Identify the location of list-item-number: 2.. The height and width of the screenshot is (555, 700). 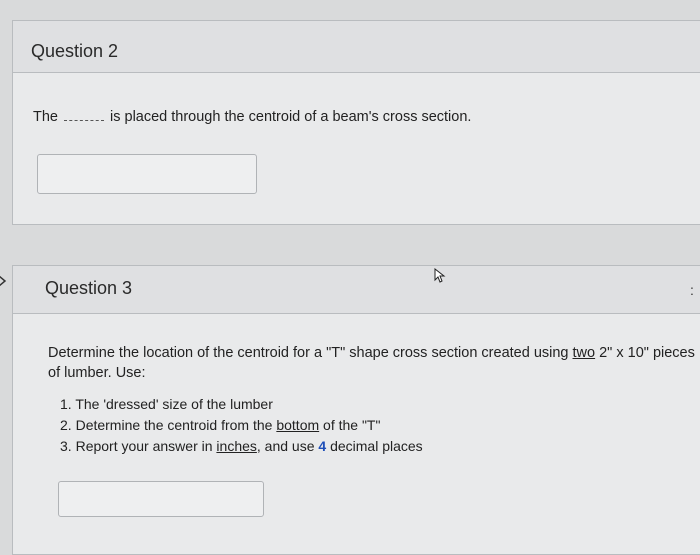
(66, 425).